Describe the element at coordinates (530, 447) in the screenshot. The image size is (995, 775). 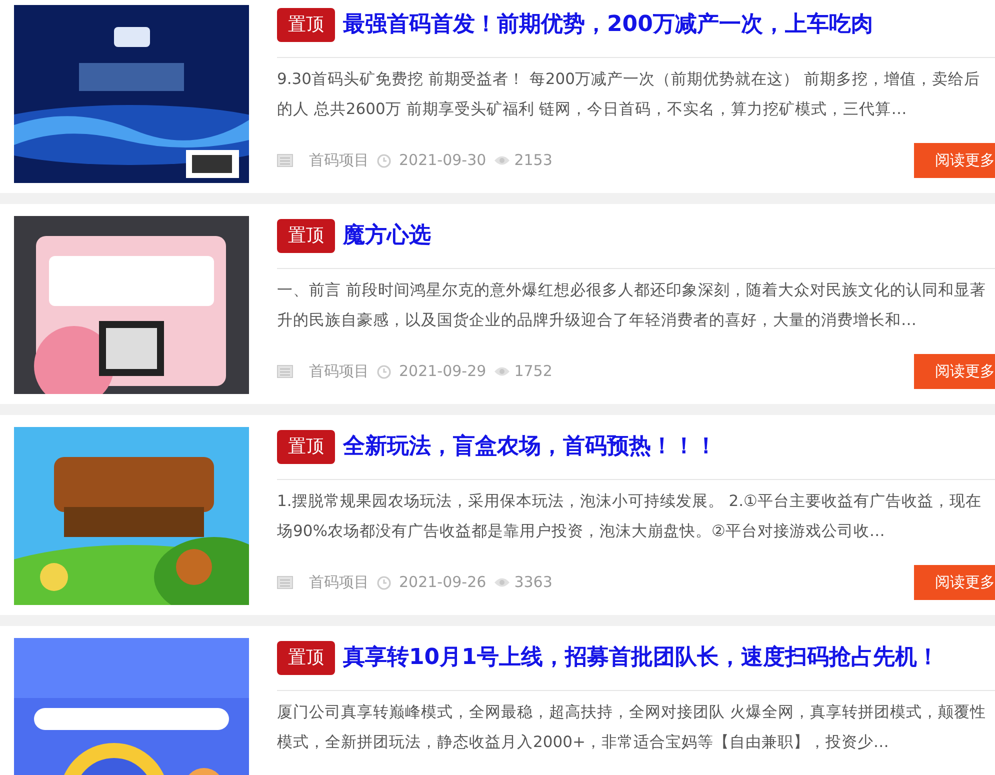
I see `article-title: 全新玩法，盲盒农场，首码预热！！！` at that location.